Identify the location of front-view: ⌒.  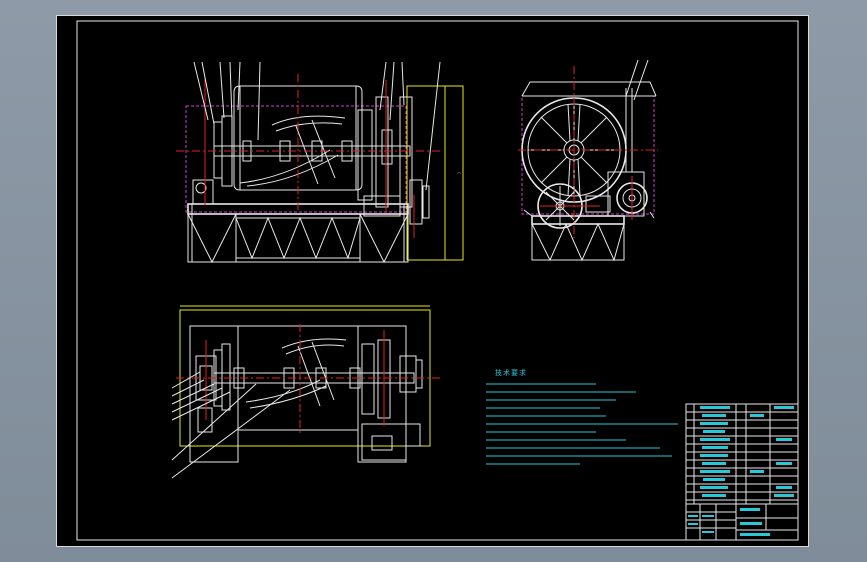
(320, 162).